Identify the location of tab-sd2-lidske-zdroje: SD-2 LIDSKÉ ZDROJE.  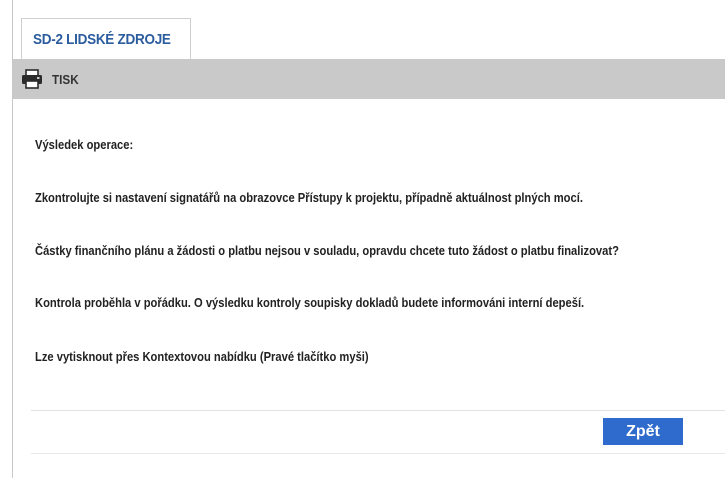
(106, 38).